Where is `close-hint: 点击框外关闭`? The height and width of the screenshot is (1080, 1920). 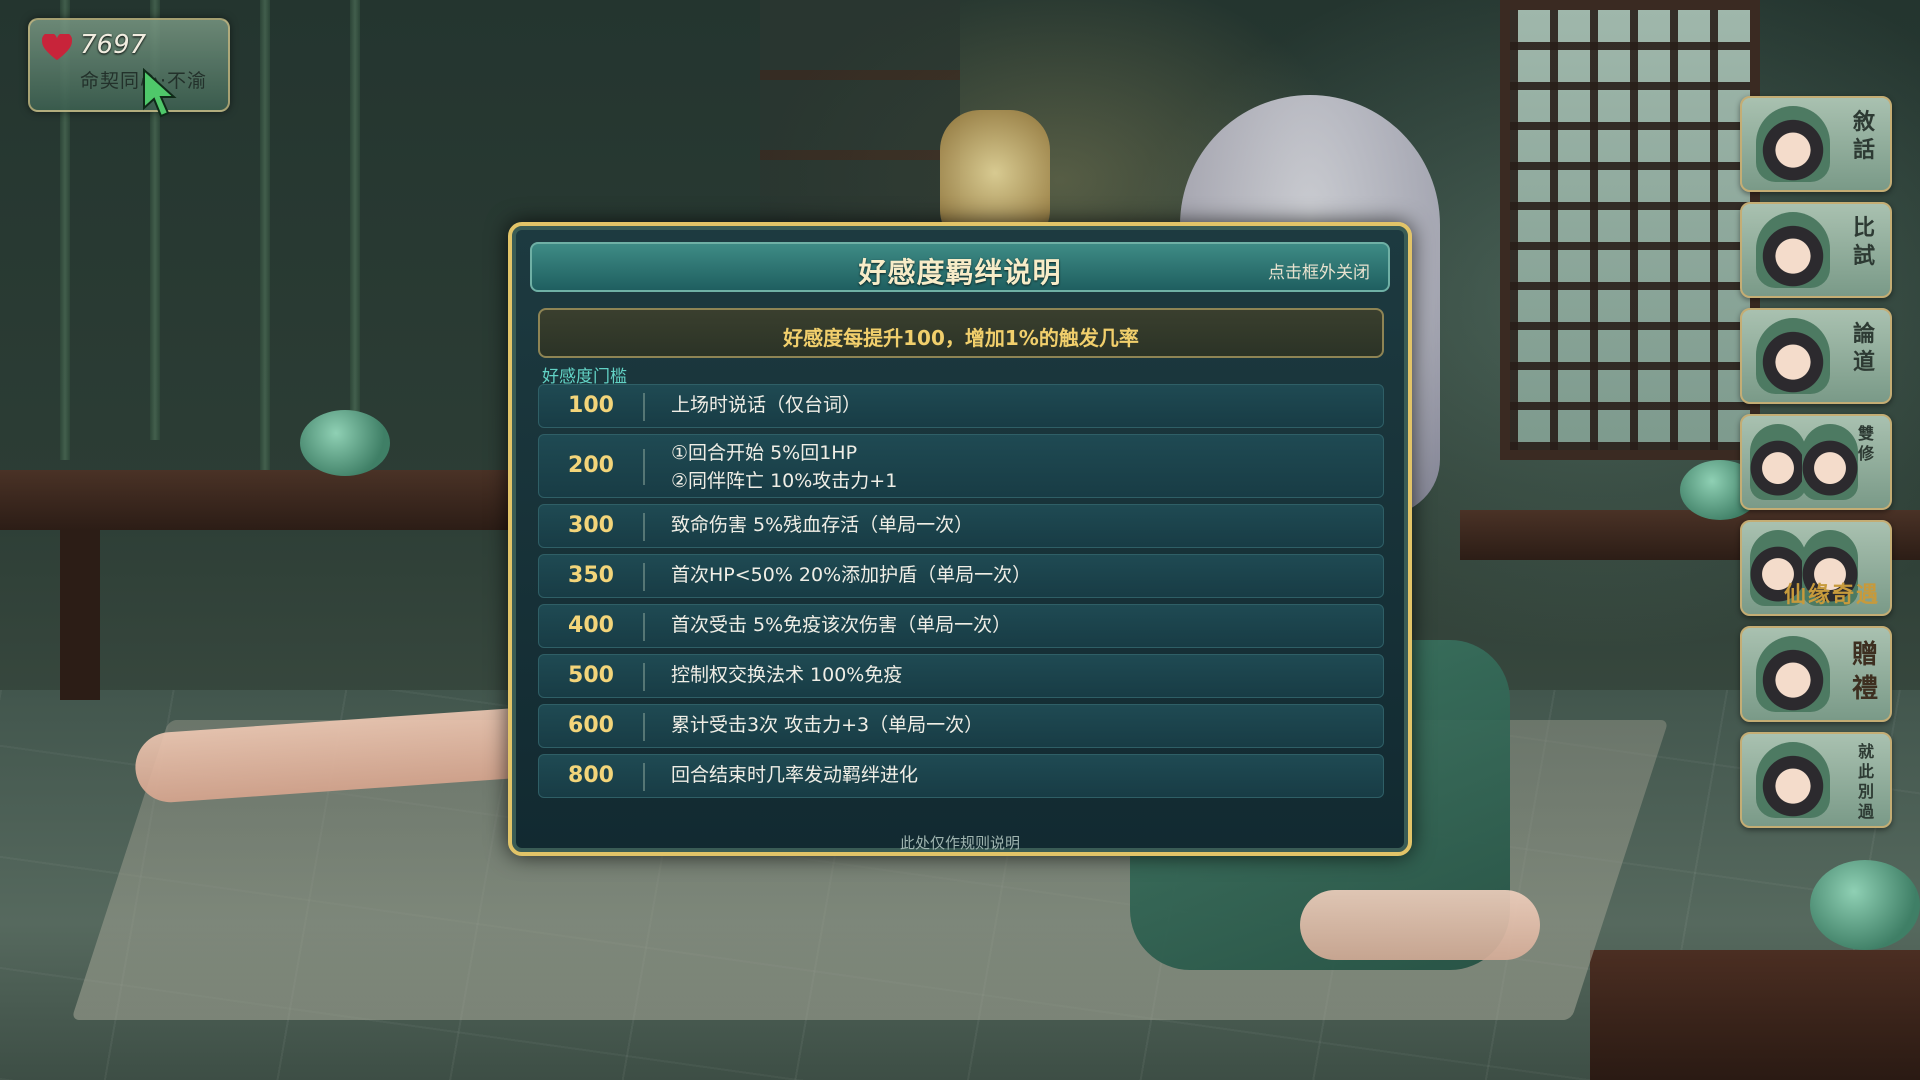 close-hint: 点击框外关闭 is located at coordinates (1319, 270).